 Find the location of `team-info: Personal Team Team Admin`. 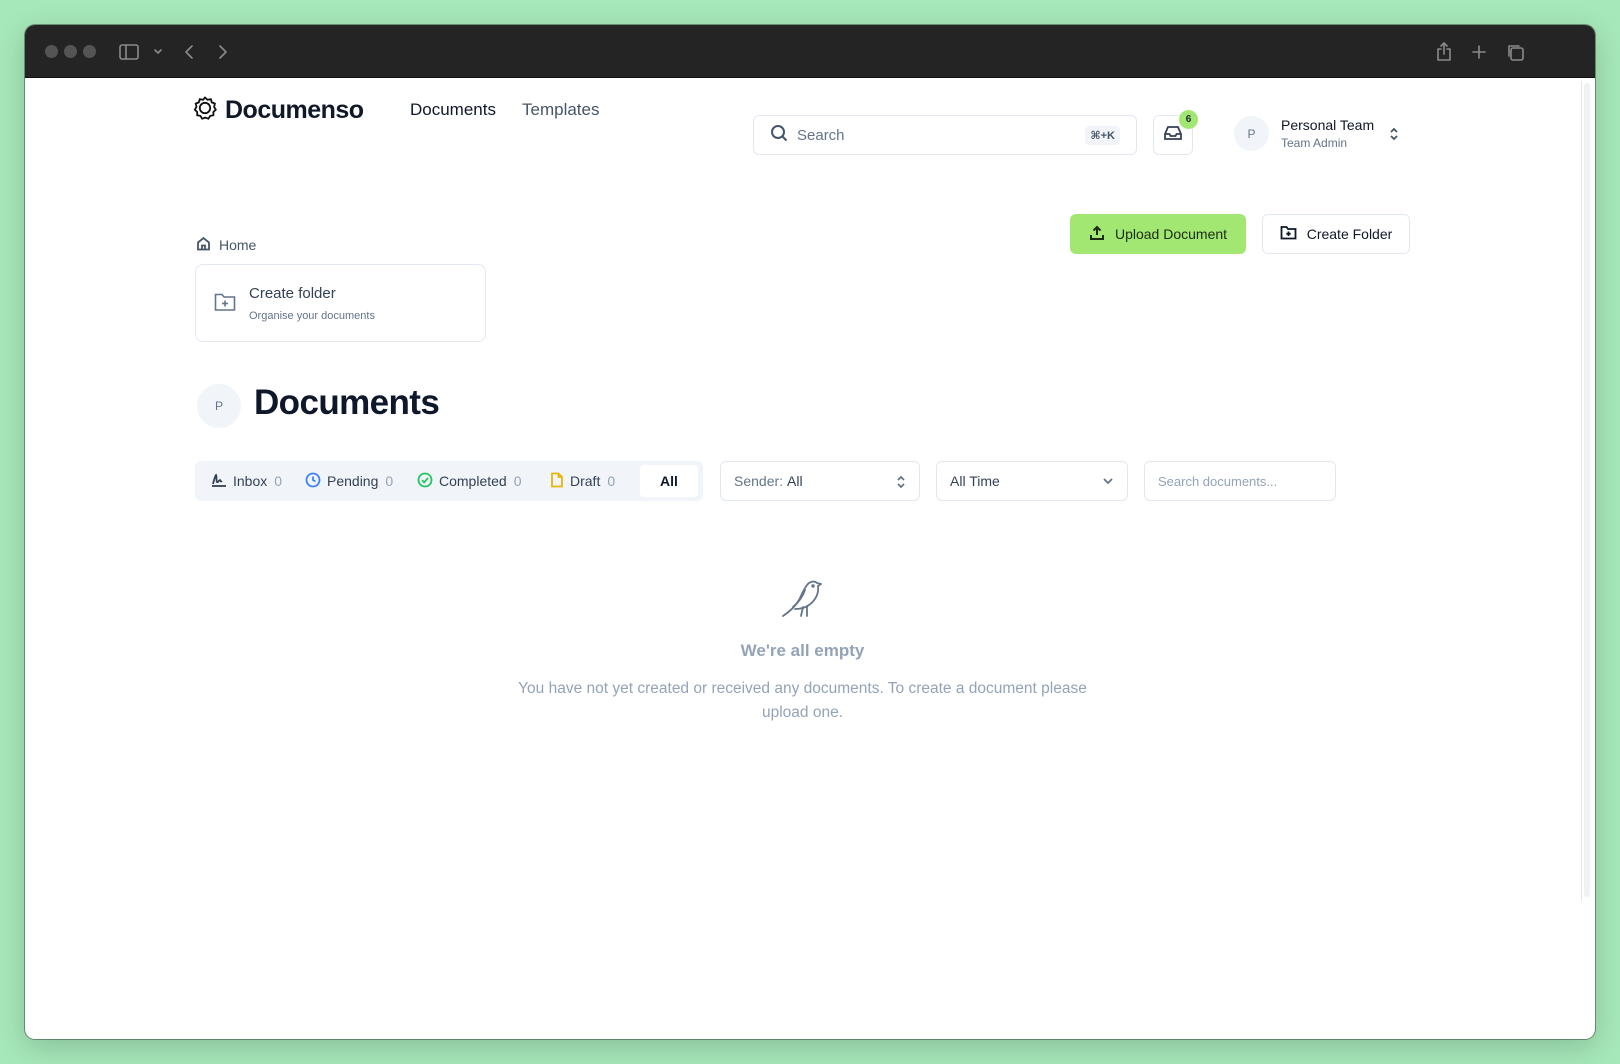

team-info: Personal Team Team Admin is located at coordinates (1327, 133).